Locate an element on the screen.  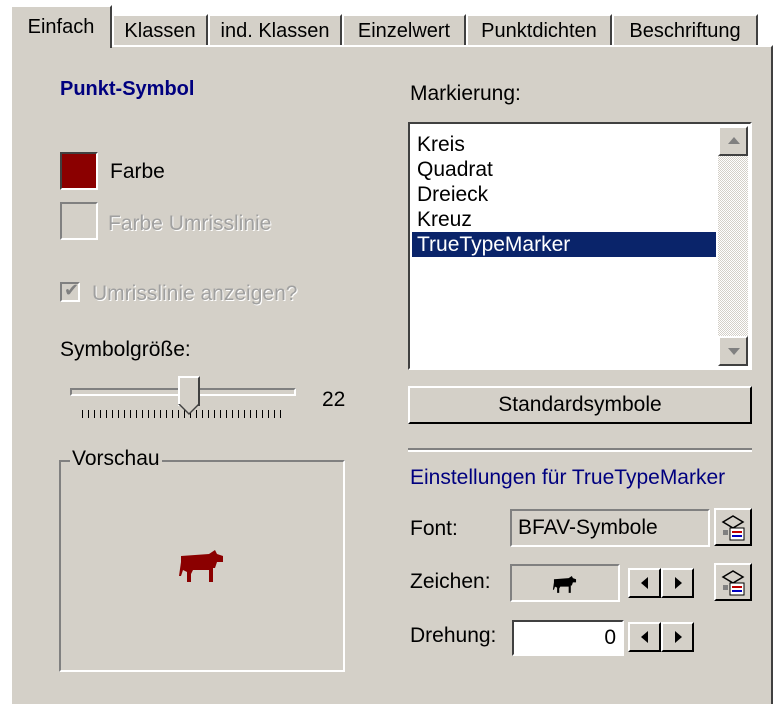
fill-color-swatch is located at coordinates (79, 171).